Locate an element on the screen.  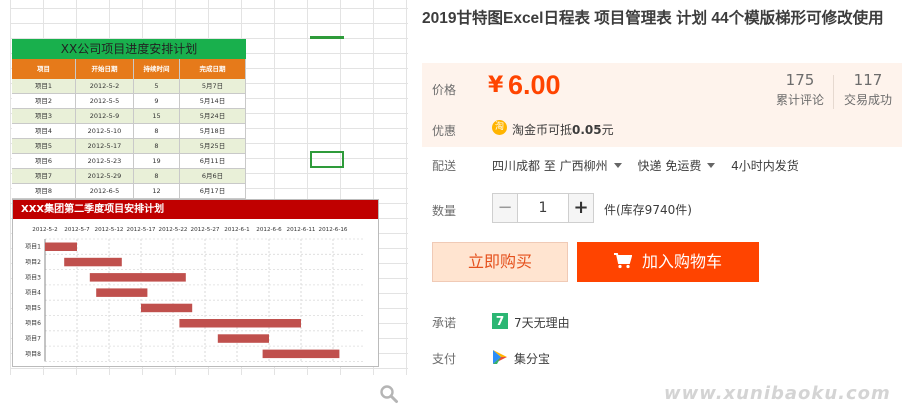
gantt-date-label: 2012-6-11 is located at coordinates (301, 230).